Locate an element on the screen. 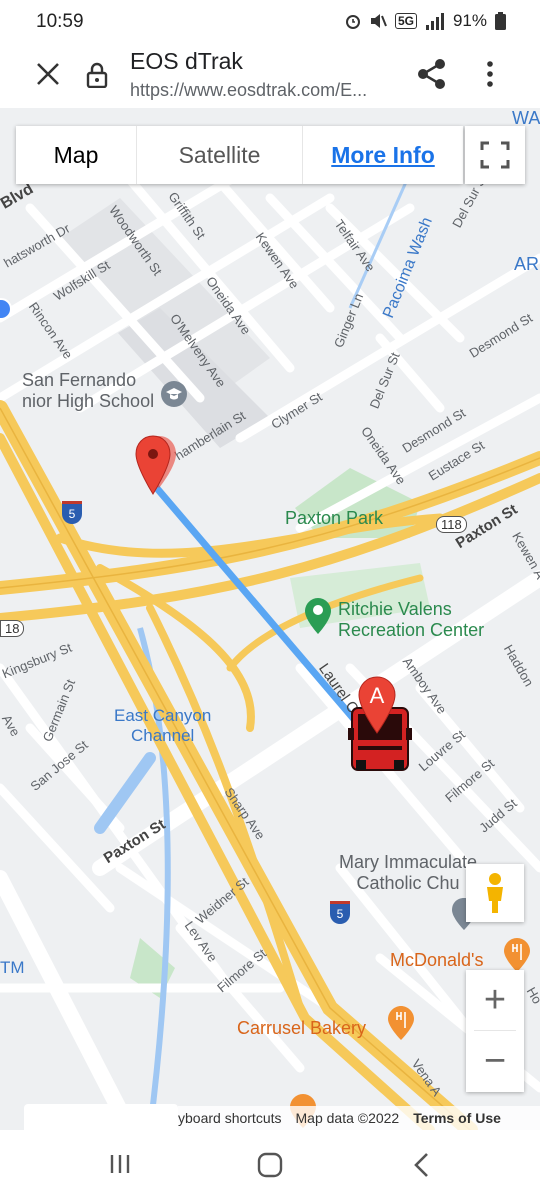  more-vert-icon is located at coordinates (490, 74).